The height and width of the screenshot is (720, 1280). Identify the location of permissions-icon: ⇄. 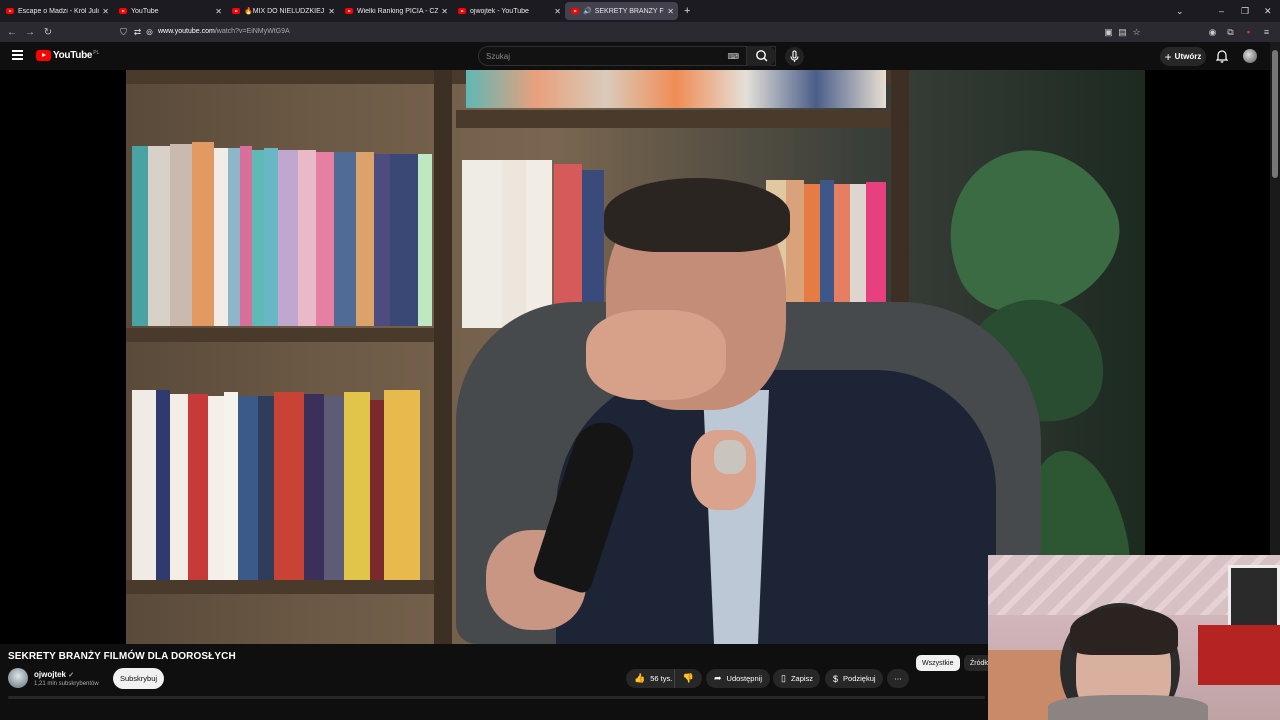
(137, 32).